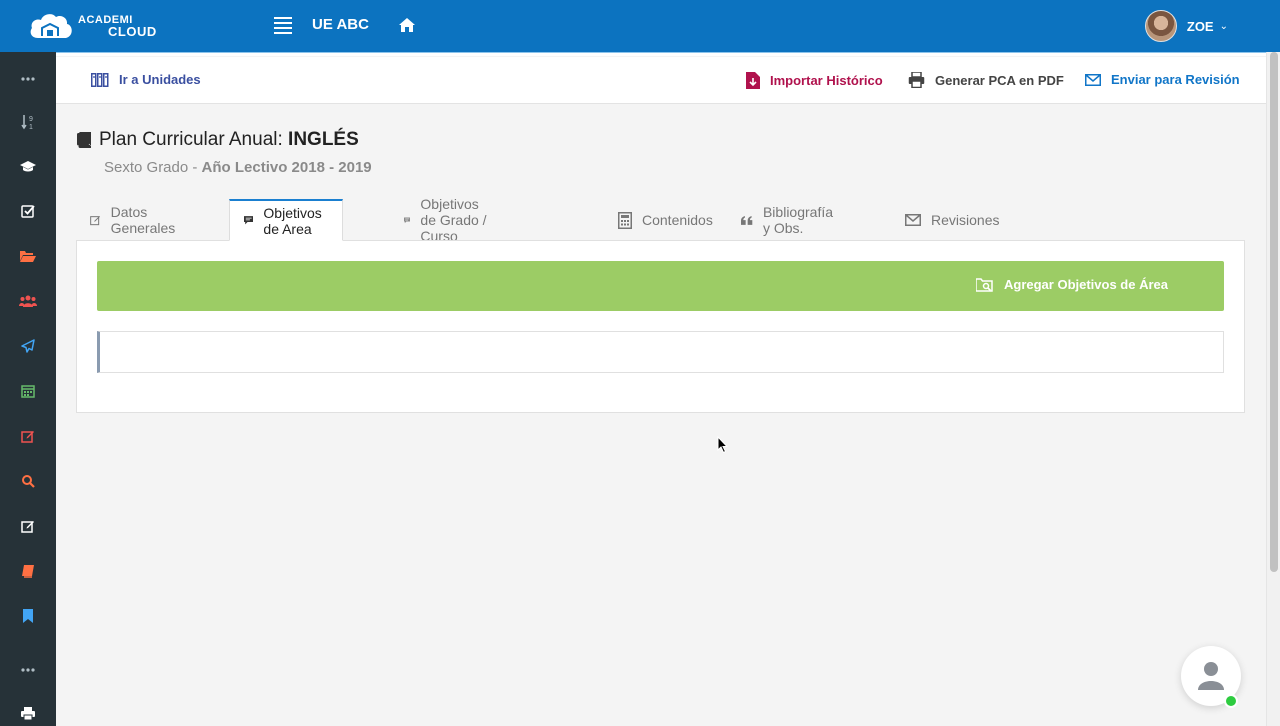 The width and height of the screenshot is (1280, 726). What do you see at coordinates (453, 220) in the screenshot?
I see `tab-label: Objetivos de Grado / Curso` at bounding box center [453, 220].